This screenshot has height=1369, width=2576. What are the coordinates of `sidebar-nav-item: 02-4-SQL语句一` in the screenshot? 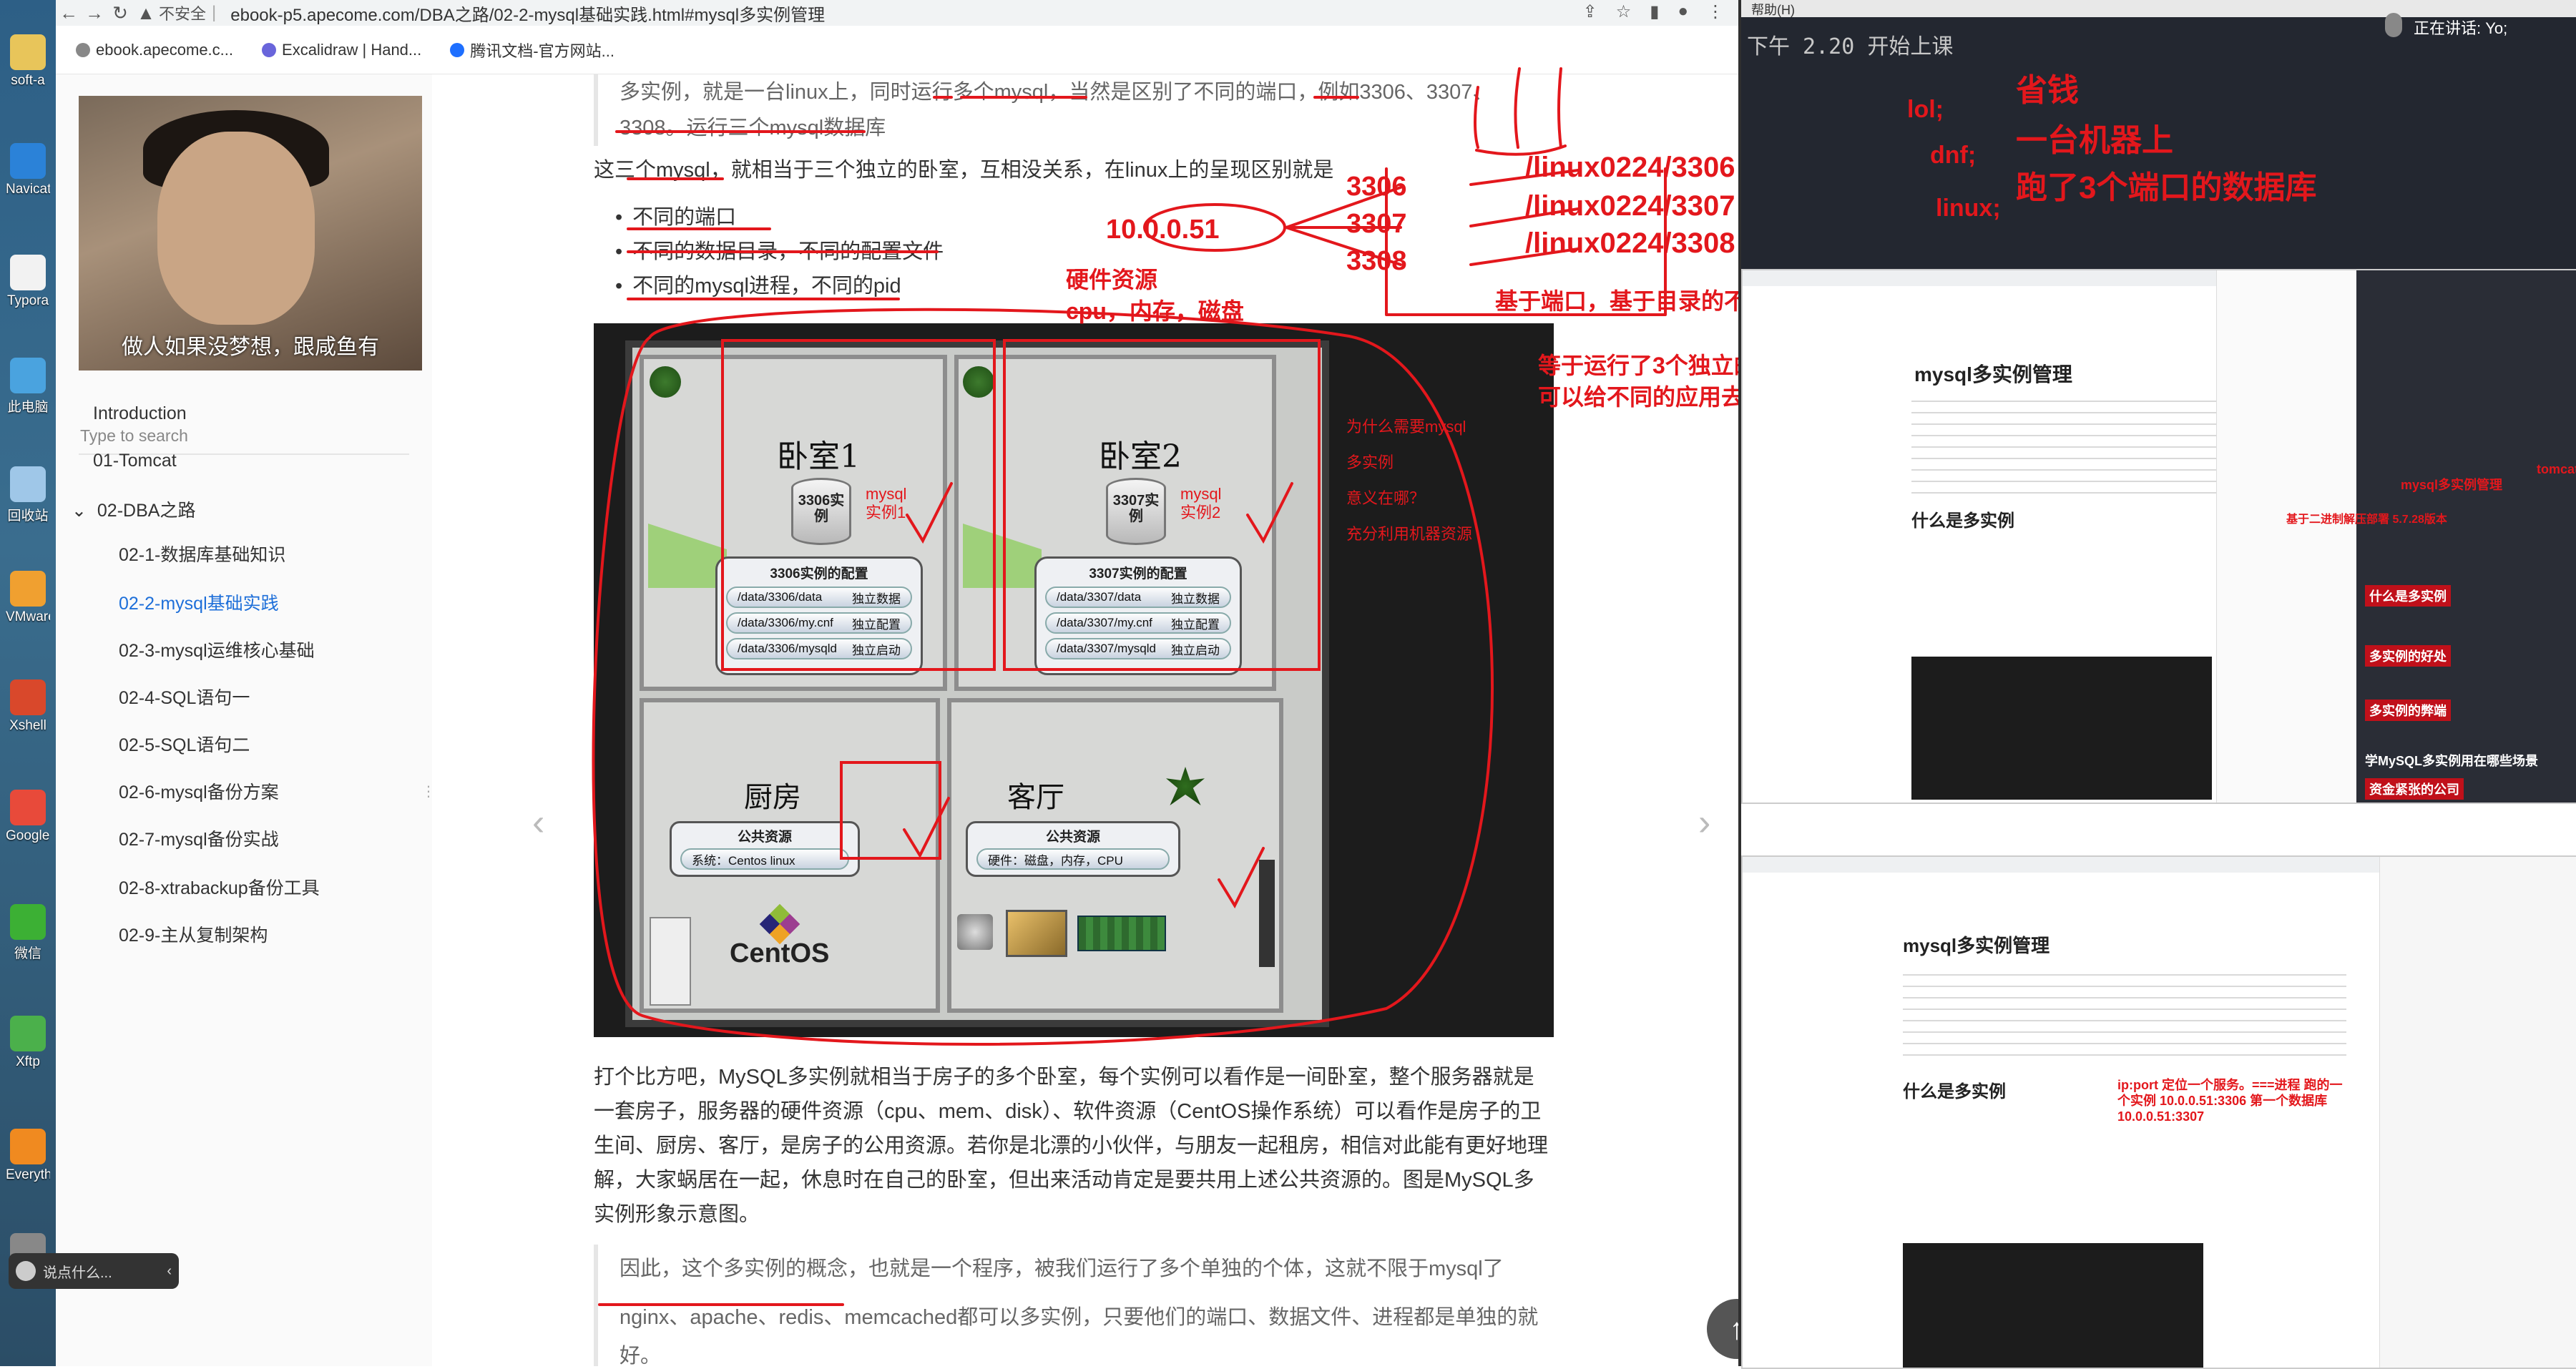 It's located at (184, 697).